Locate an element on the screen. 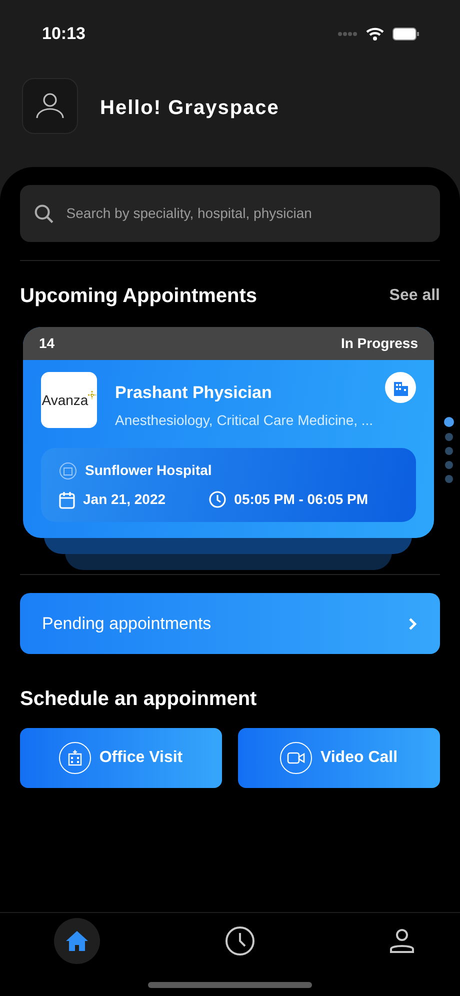 The height and width of the screenshot is (996, 460). appointment-date: Jan 21, 2022 is located at coordinates (124, 499).